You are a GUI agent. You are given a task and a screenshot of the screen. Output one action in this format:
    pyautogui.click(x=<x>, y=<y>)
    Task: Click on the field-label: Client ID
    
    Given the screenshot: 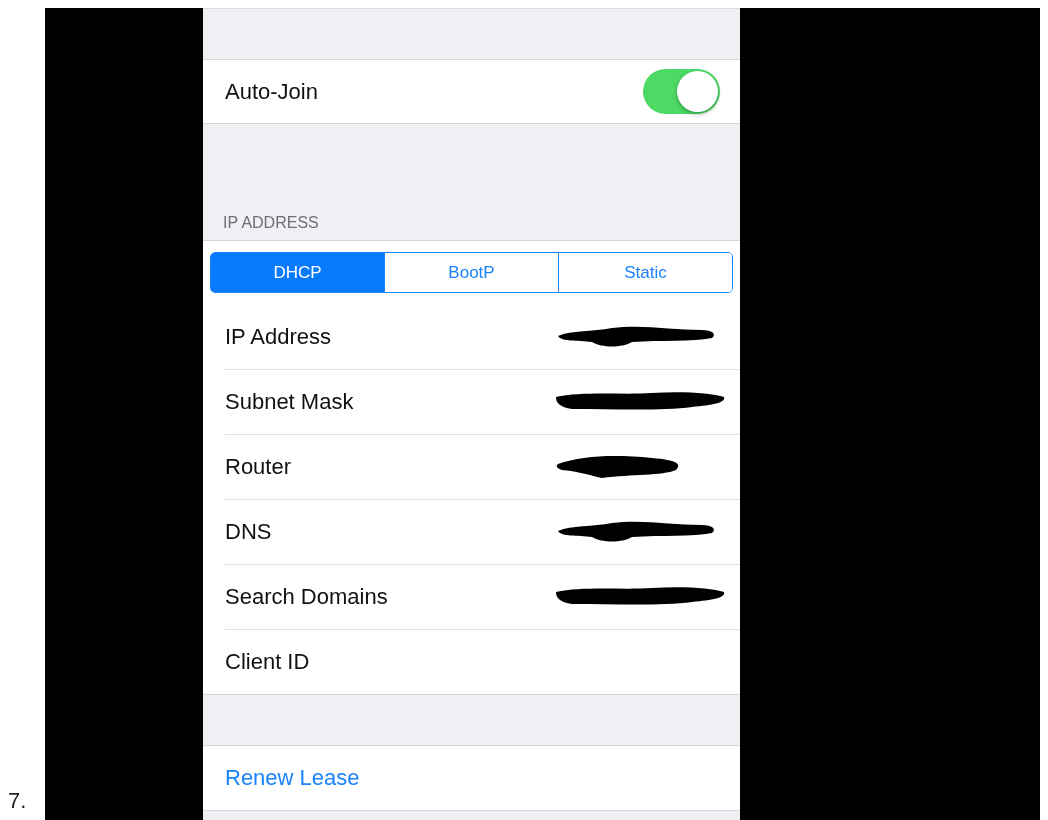 What is the action you would take?
    pyautogui.click(x=267, y=662)
    